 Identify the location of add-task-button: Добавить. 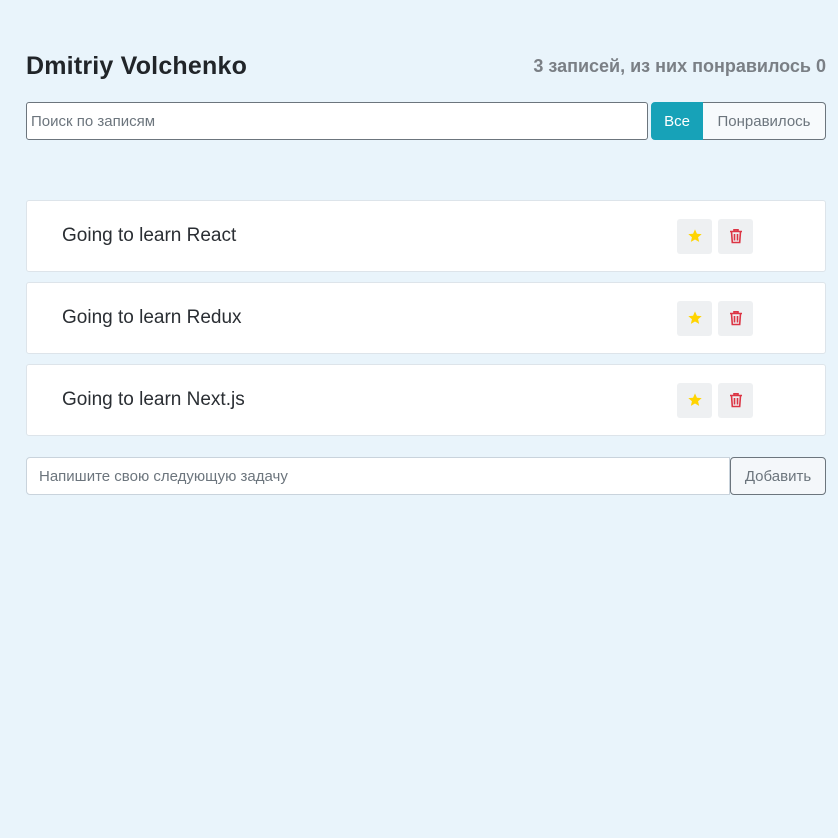
(778, 476).